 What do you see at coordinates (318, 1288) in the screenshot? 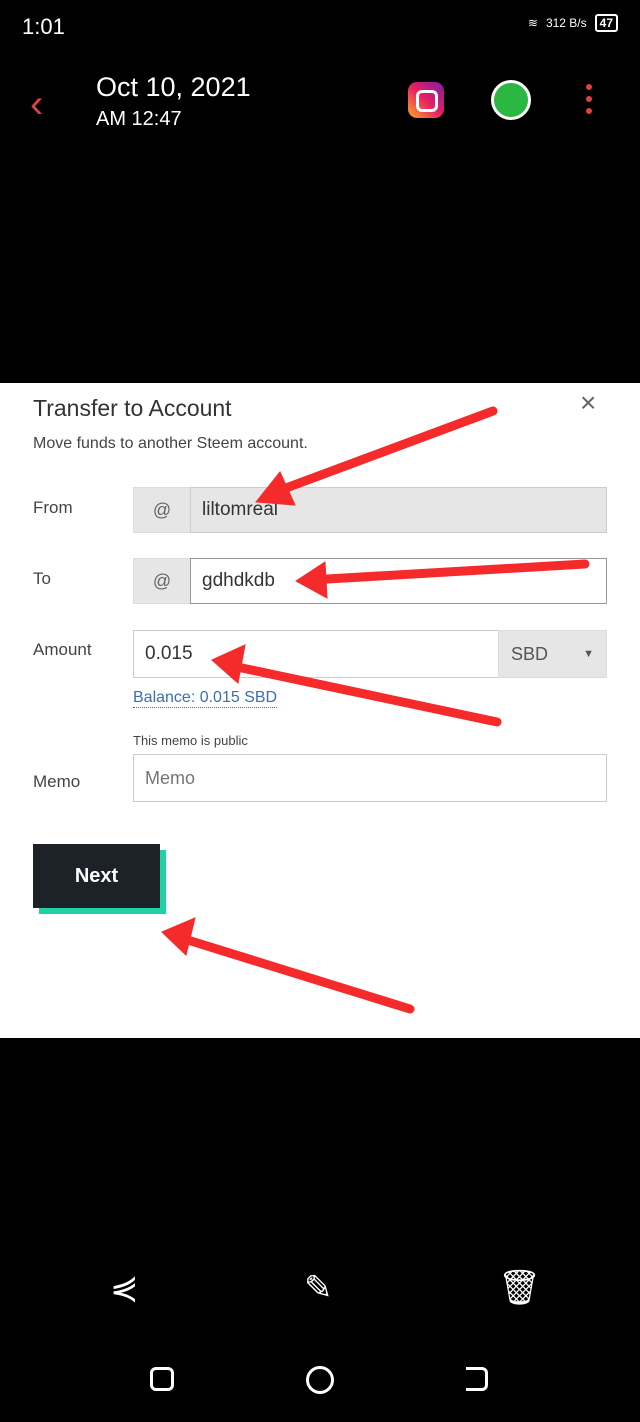
I see `edit-icon: ✎` at bounding box center [318, 1288].